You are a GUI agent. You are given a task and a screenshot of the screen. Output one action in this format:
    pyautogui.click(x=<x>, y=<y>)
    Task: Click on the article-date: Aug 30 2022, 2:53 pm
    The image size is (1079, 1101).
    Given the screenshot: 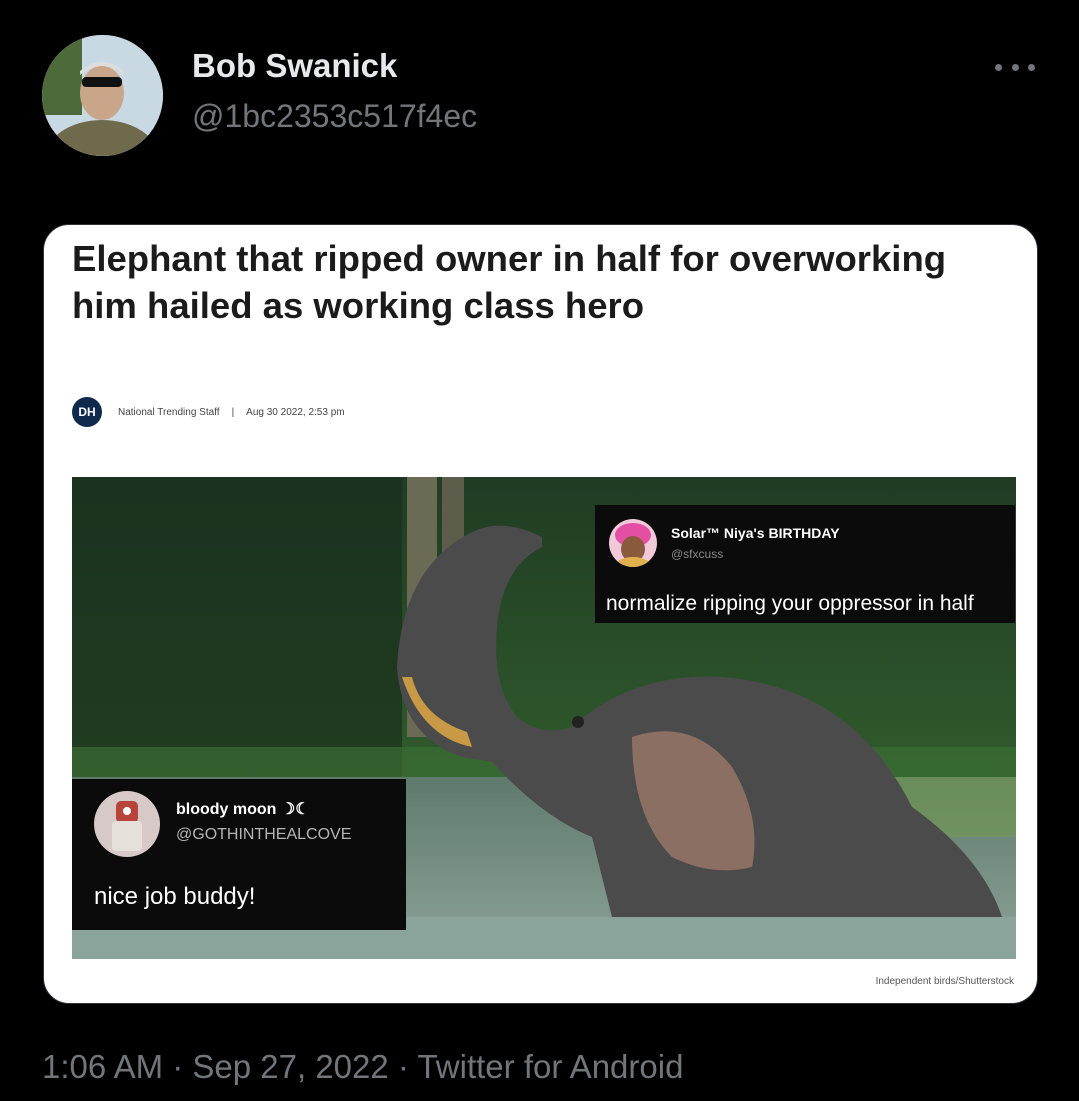 What is the action you would take?
    pyautogui.click(x=295, y=412)
    